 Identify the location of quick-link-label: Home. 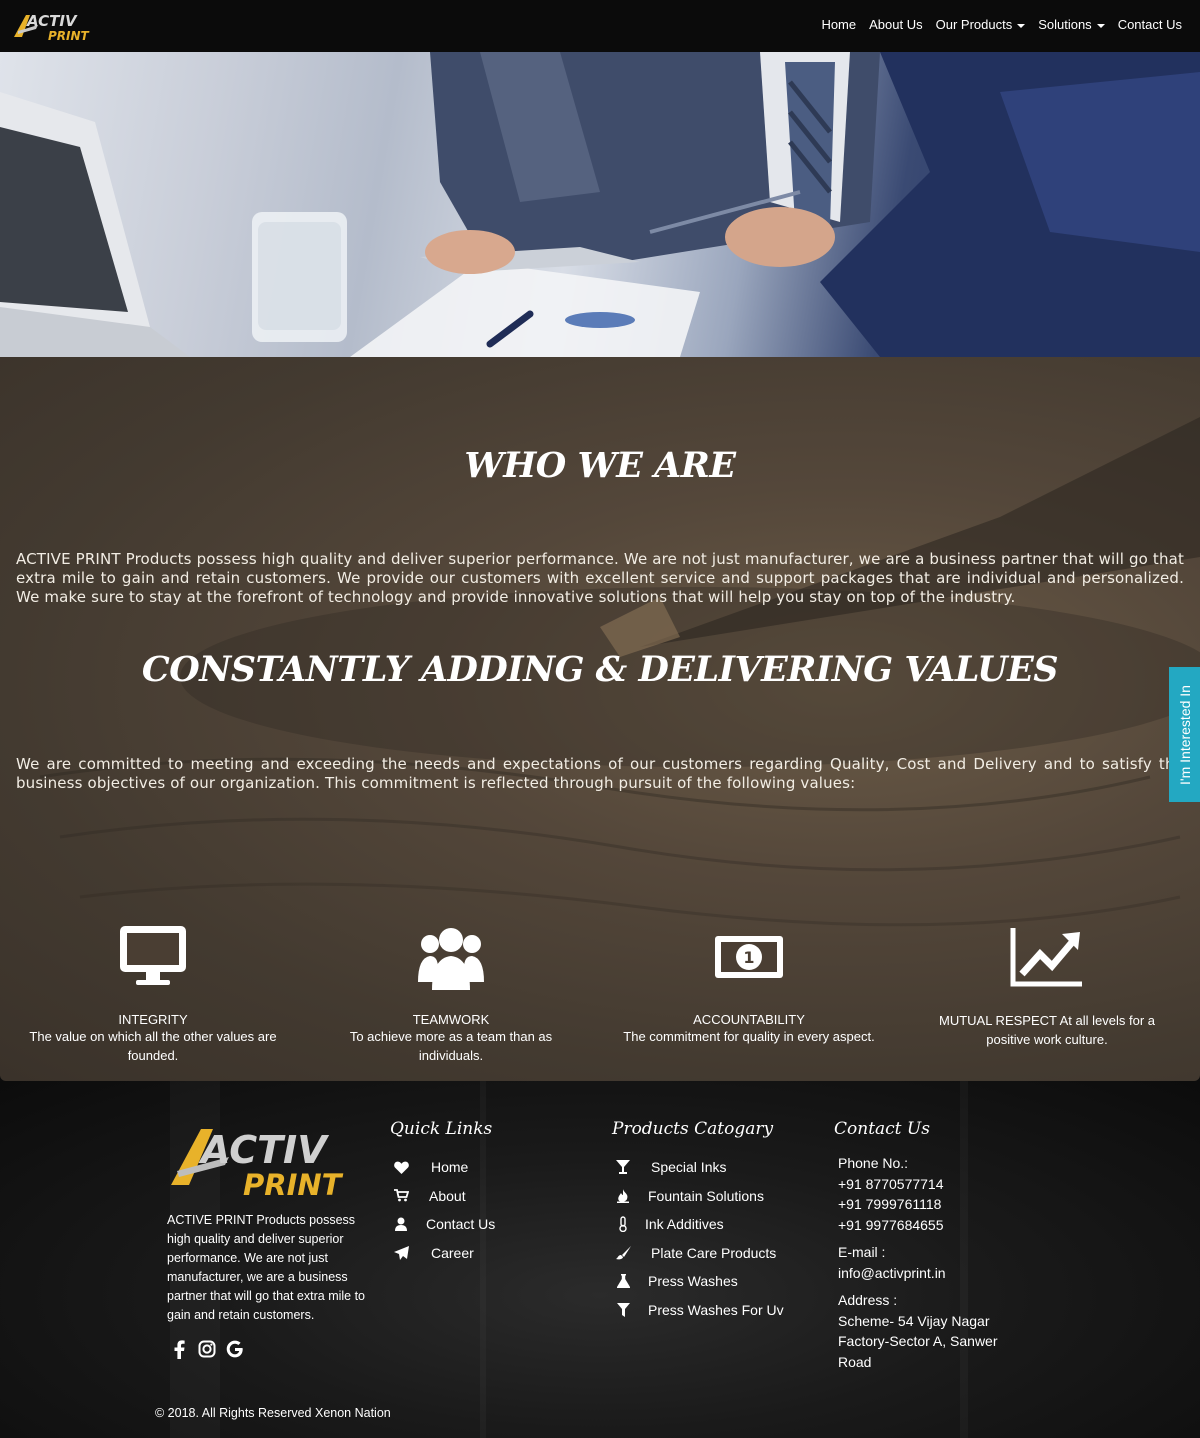
(450, 1167).